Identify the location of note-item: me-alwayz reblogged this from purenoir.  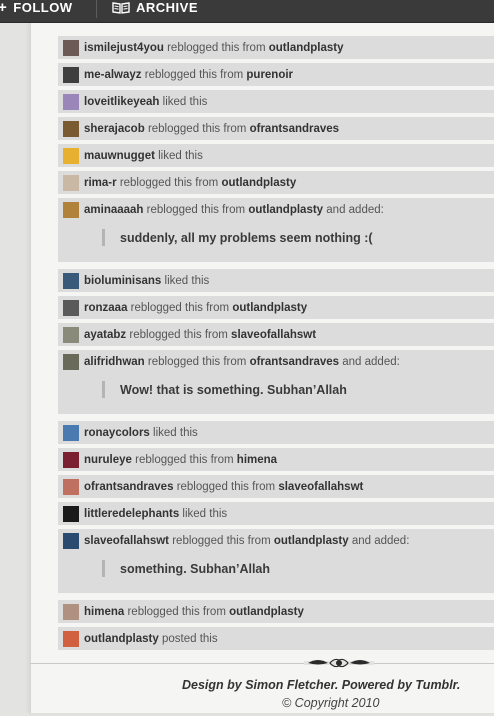
(276, 74).